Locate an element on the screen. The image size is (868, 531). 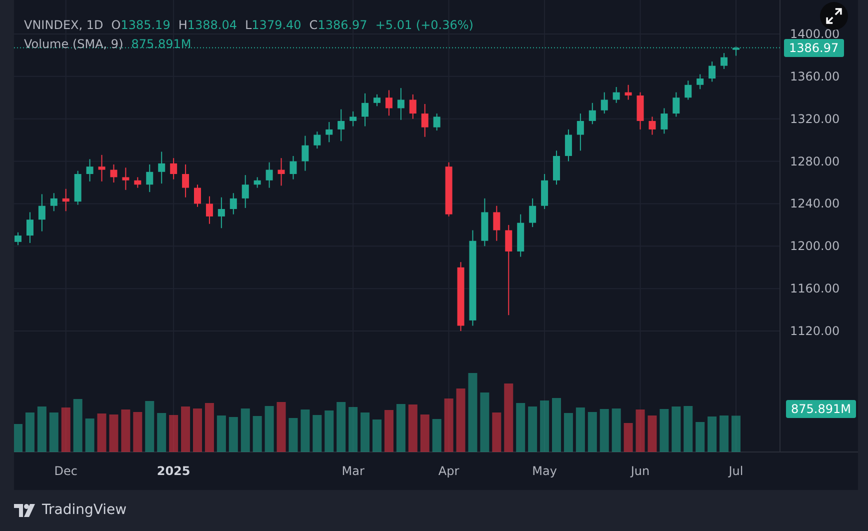
time-axis-label: Jun is located at coordinates (640, 471).